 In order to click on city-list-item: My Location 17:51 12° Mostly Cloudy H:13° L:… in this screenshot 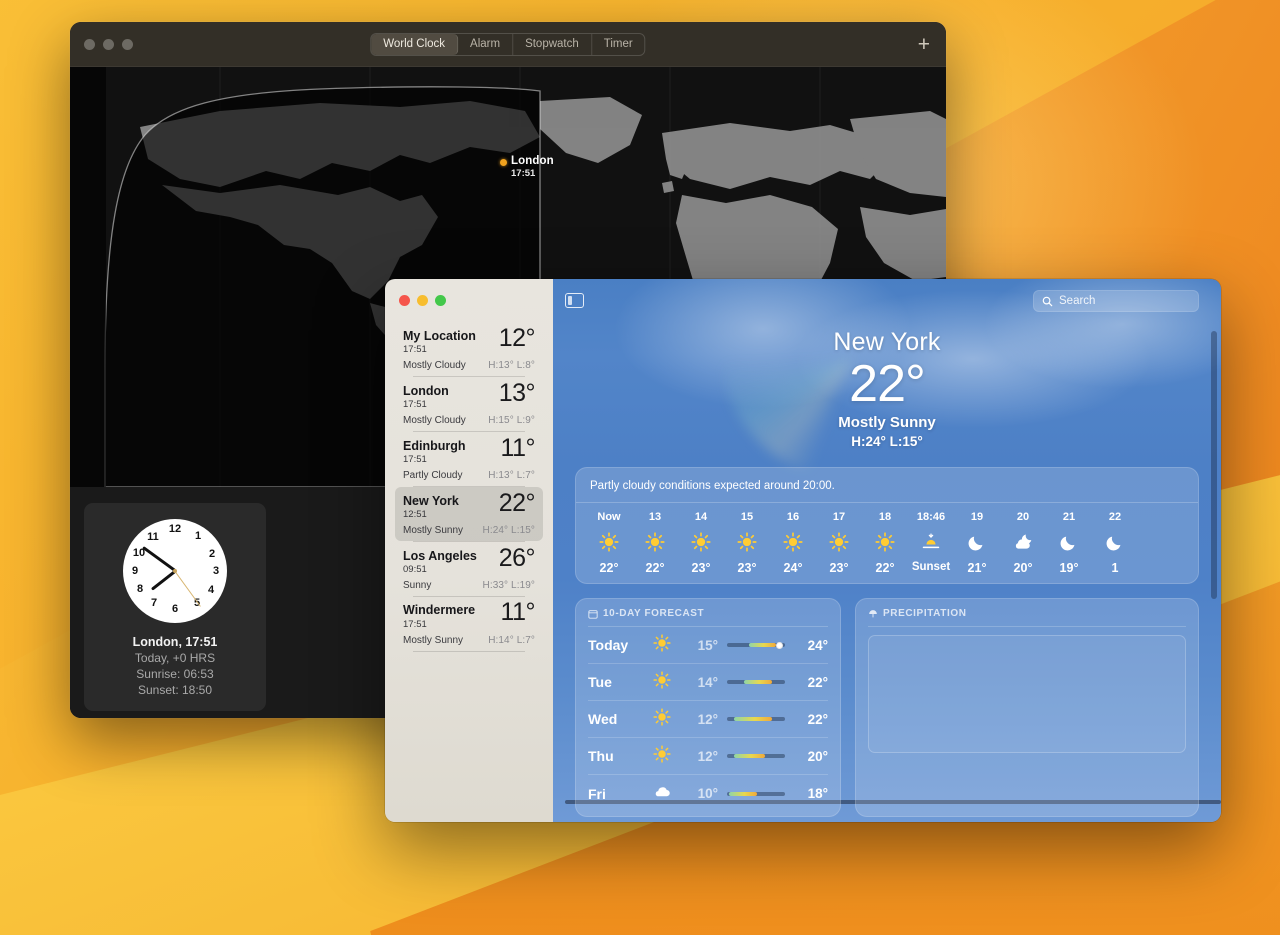, I will do `click(469, 349)`.